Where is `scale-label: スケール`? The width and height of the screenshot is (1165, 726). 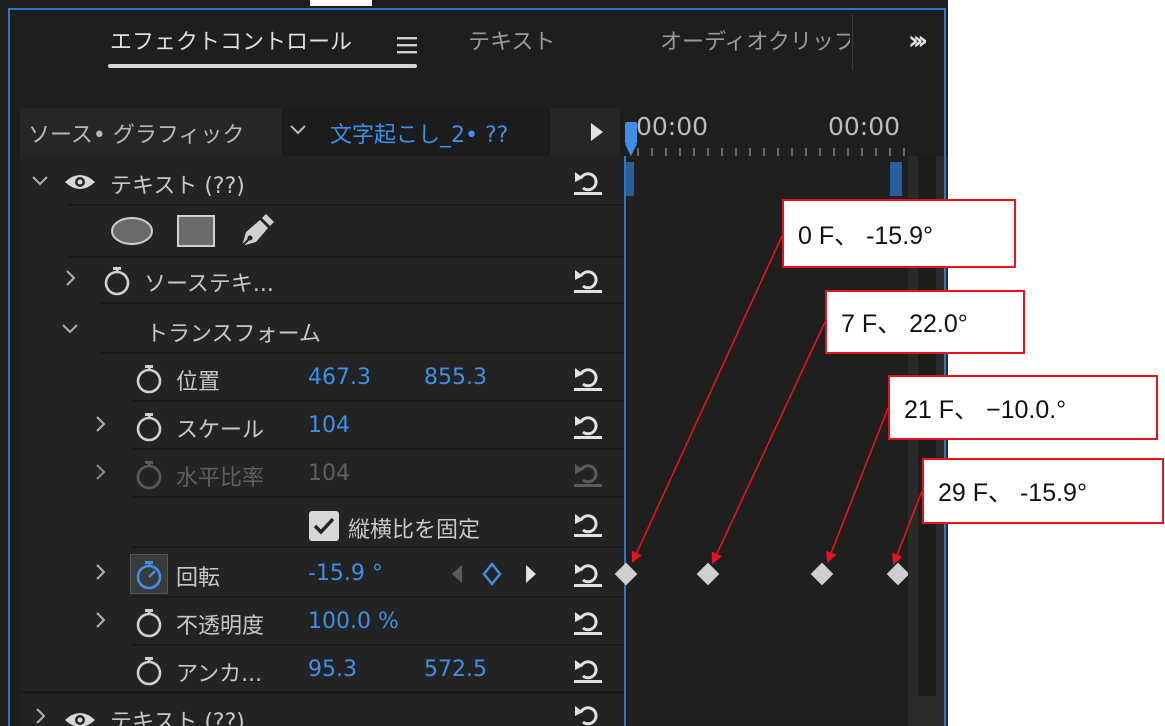 scale-label: スケール is located at coordinates (220, 430).